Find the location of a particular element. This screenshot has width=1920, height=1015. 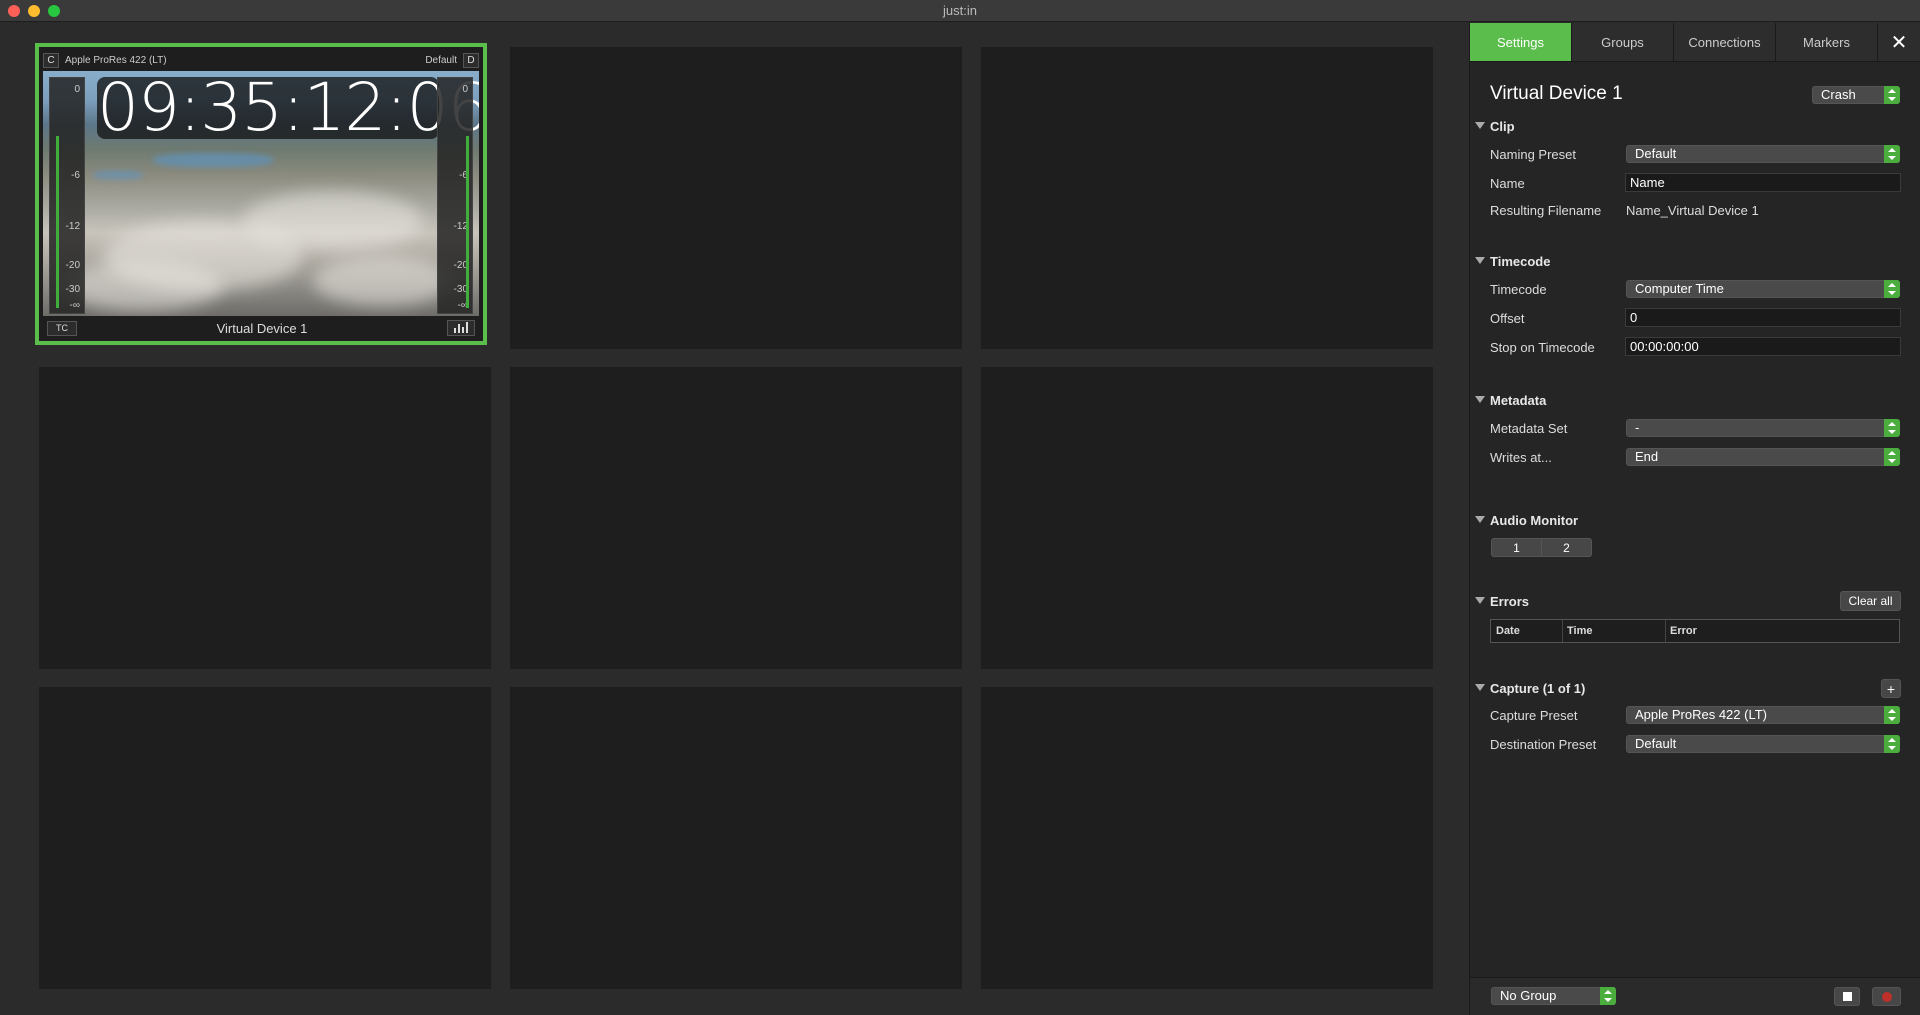

group-select: No Group is located at coordinates (1553, 996).